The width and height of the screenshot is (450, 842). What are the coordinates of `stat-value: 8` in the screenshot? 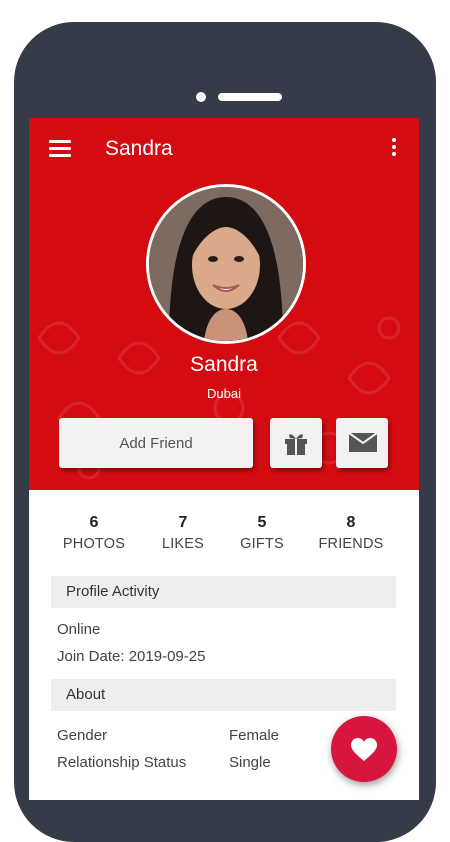 It's located at (351, 522).